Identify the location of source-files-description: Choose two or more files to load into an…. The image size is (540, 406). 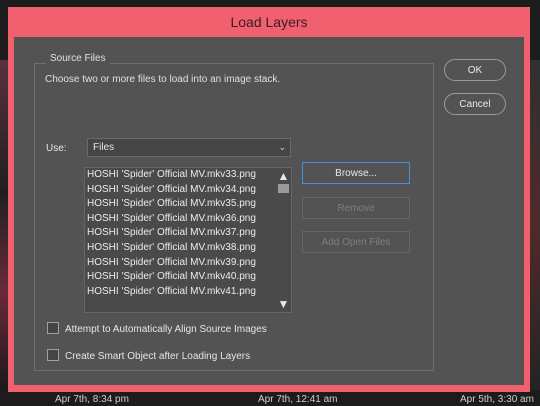
(163, 79).